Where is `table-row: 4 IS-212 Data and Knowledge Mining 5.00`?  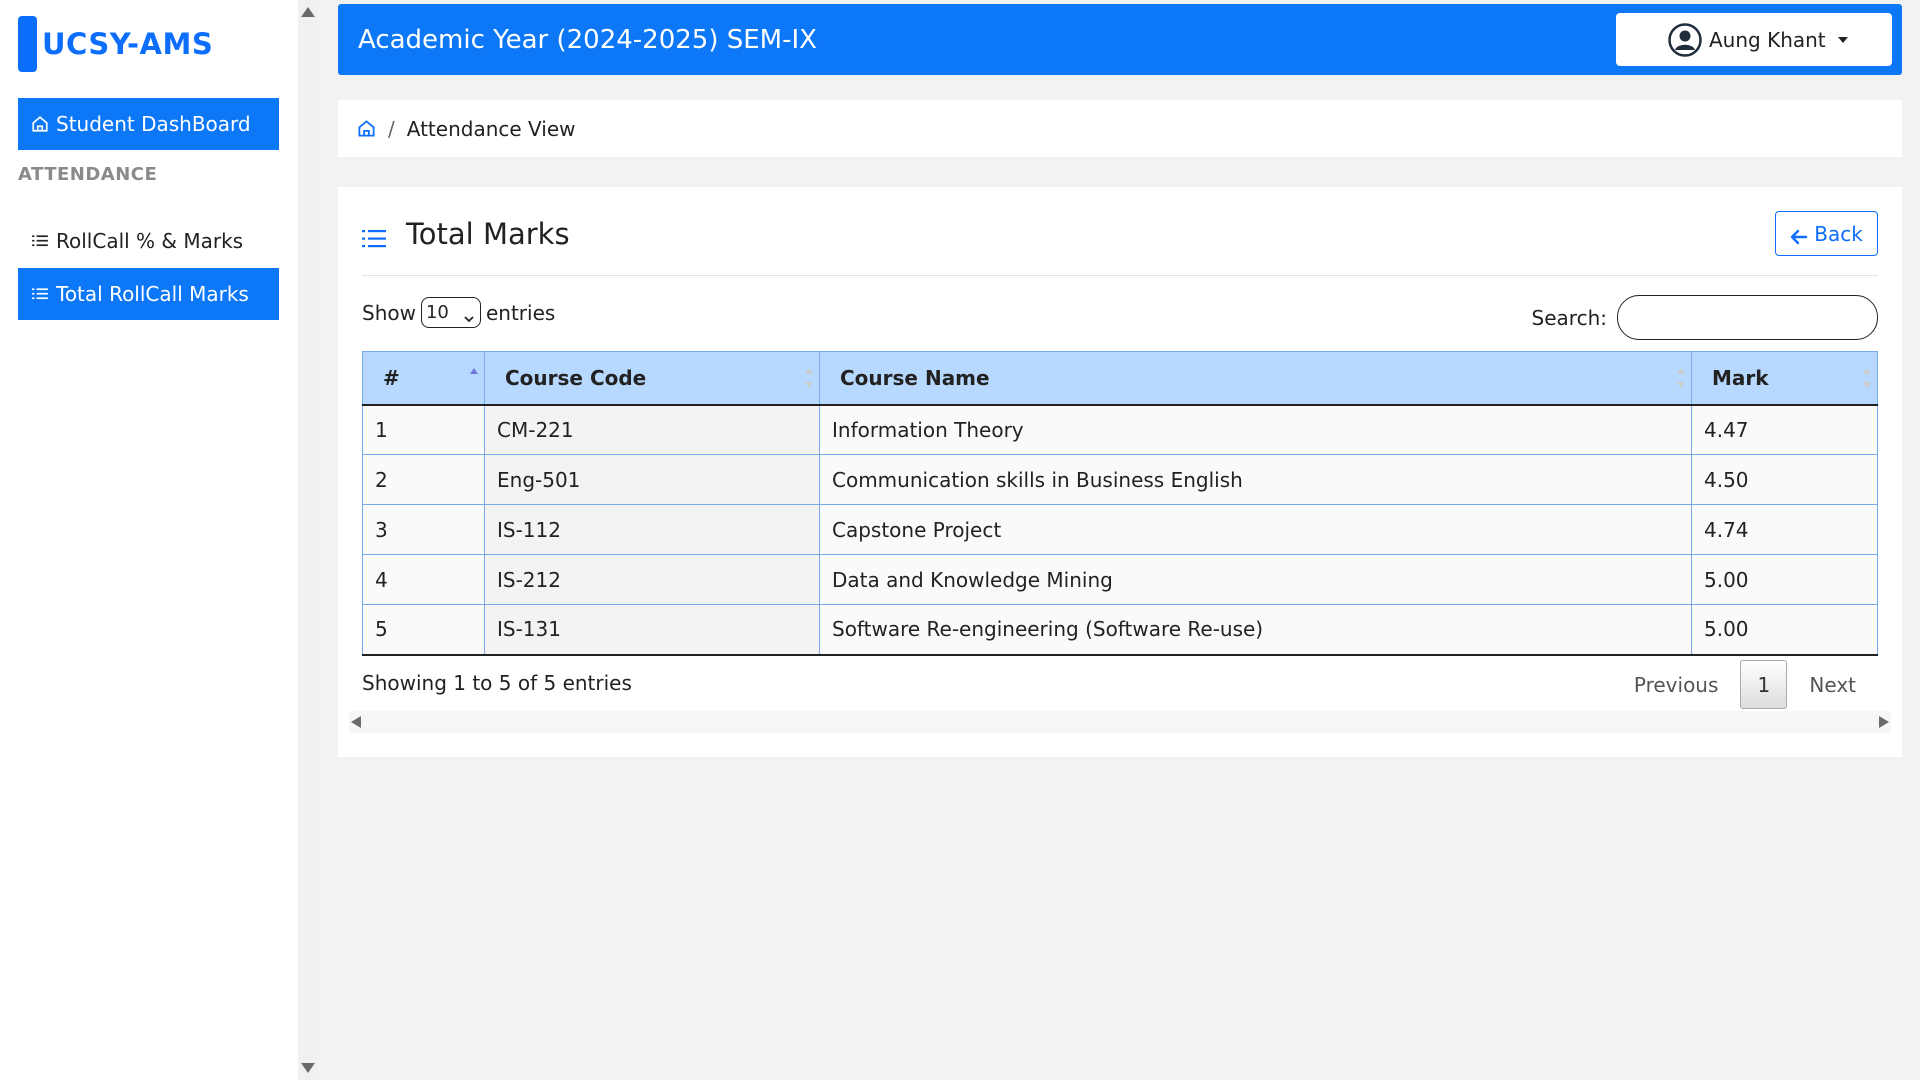
table-row: 4 IS-212 Data and Knowledge Mining 5.00 is located at coordinates (1120, 579).